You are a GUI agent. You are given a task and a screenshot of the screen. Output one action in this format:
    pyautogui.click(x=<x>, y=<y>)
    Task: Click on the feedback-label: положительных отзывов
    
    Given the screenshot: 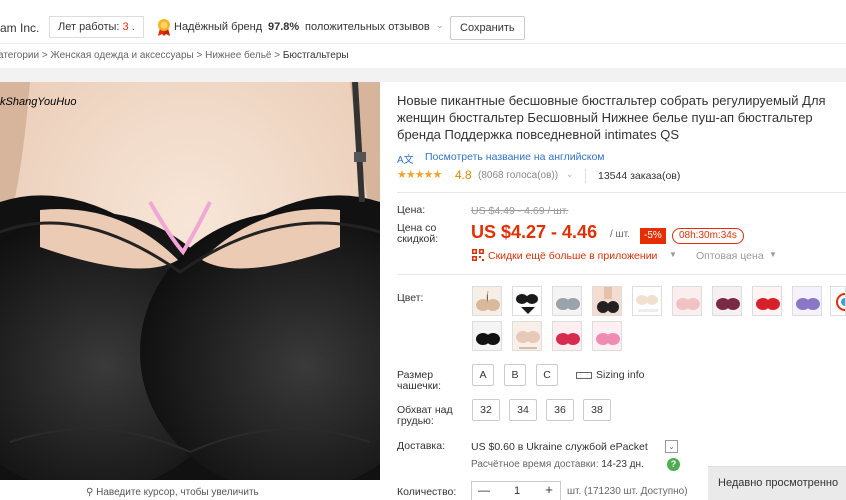 What is the action you would take?
    pyautogui.click(x=367, y=27)
    